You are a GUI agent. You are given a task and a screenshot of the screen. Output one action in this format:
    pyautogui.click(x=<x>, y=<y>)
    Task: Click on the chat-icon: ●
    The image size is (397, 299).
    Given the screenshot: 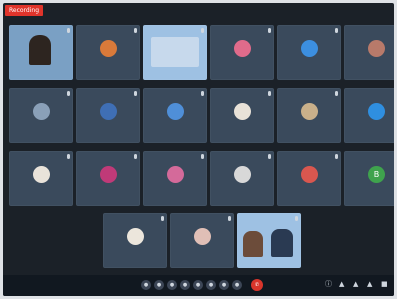 What is the action you would take?
    pyautogui.click(x=198, y=285)
    